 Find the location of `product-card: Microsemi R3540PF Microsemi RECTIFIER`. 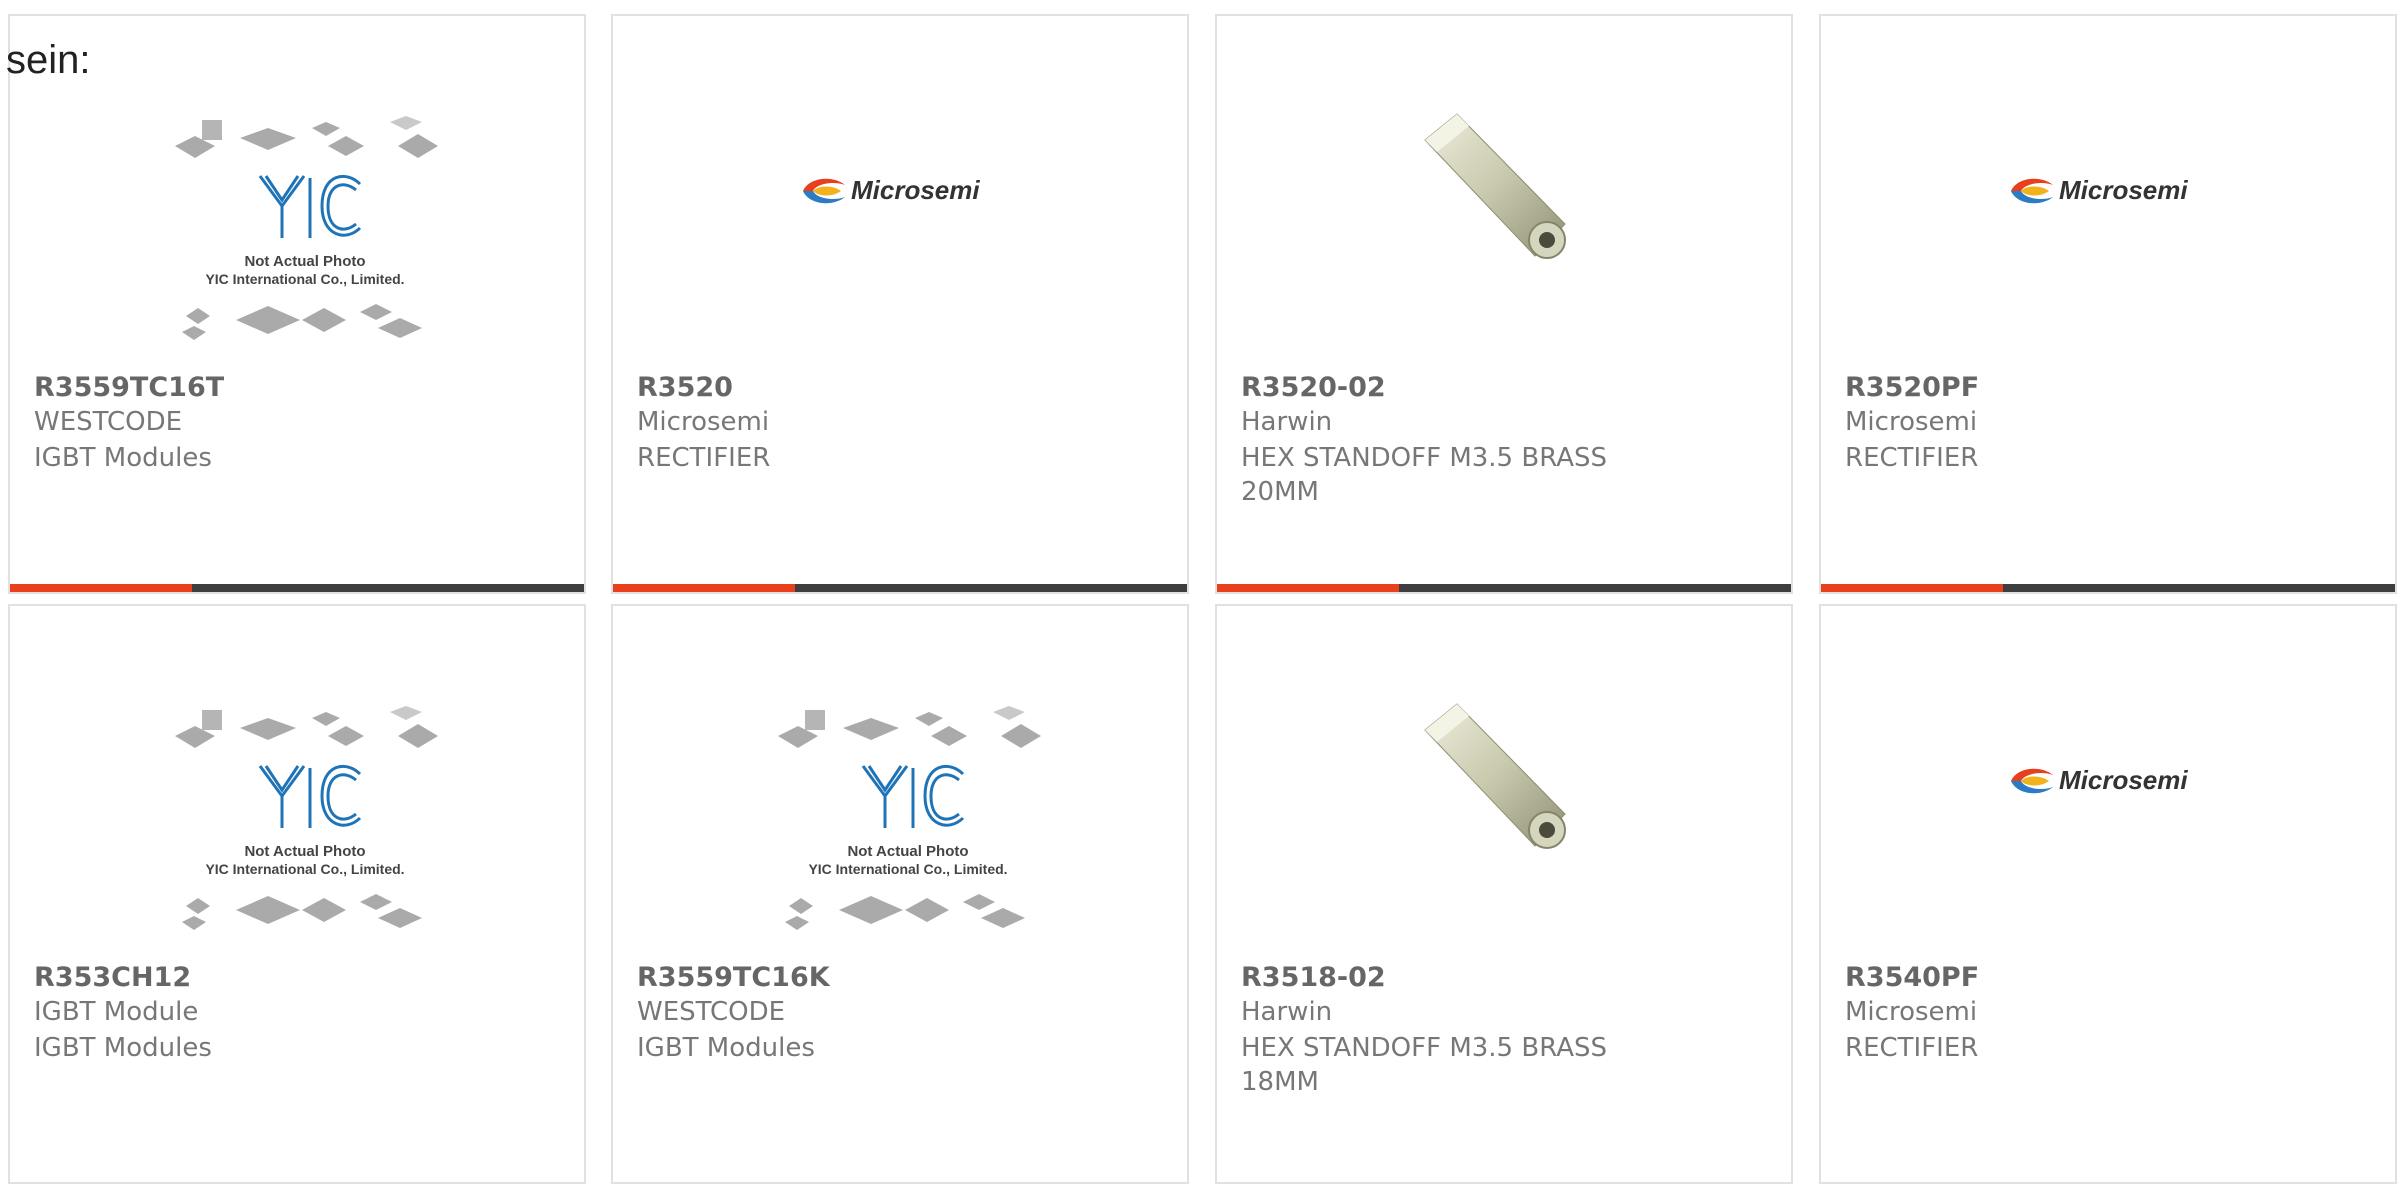

product-card: Microsemi R3540PF Microsemi RECTIFIER is located at coordinates (2108, 894).